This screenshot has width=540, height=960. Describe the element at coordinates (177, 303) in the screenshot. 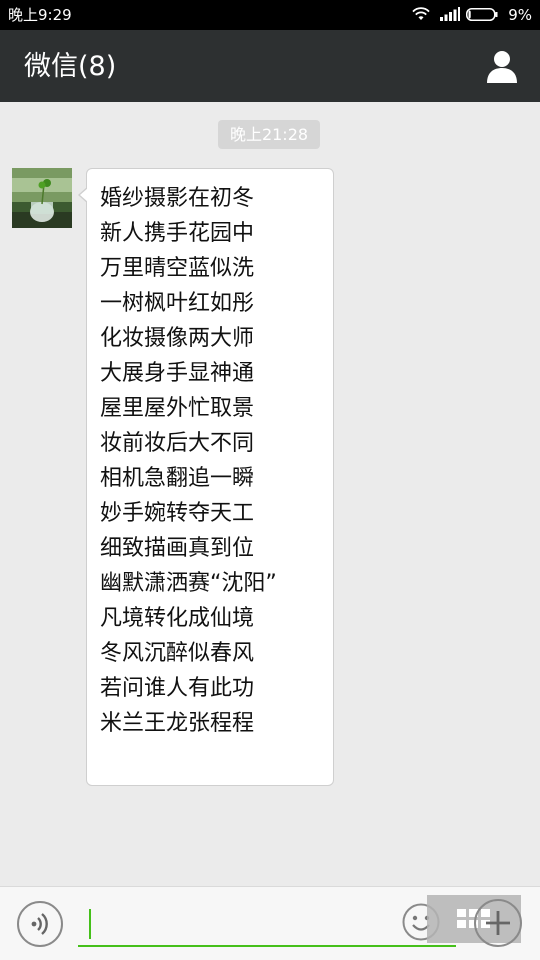

I see `message-line: 一树枫叶红如彤` at that location.